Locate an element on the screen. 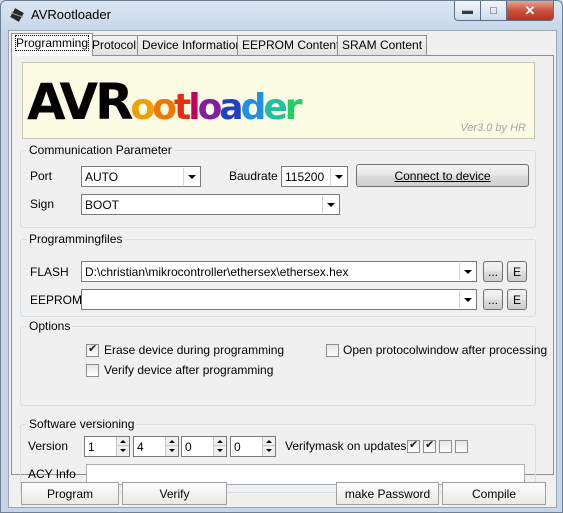 This screenshot has width=563, height=513. version-revision-value: 0 is located at coordinates (188, 447).